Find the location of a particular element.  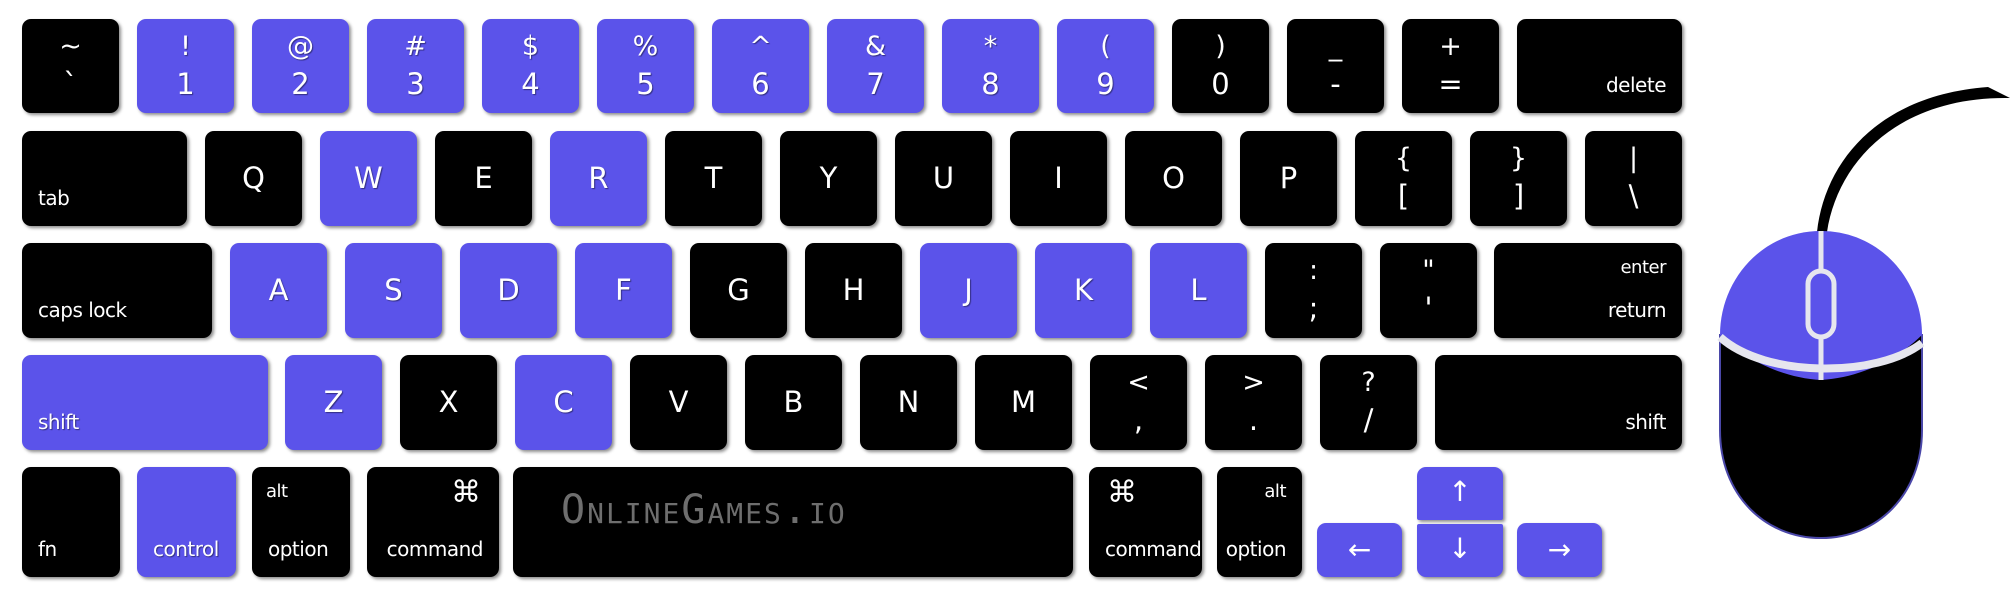

mouse is located at coordinates (1863, 313).